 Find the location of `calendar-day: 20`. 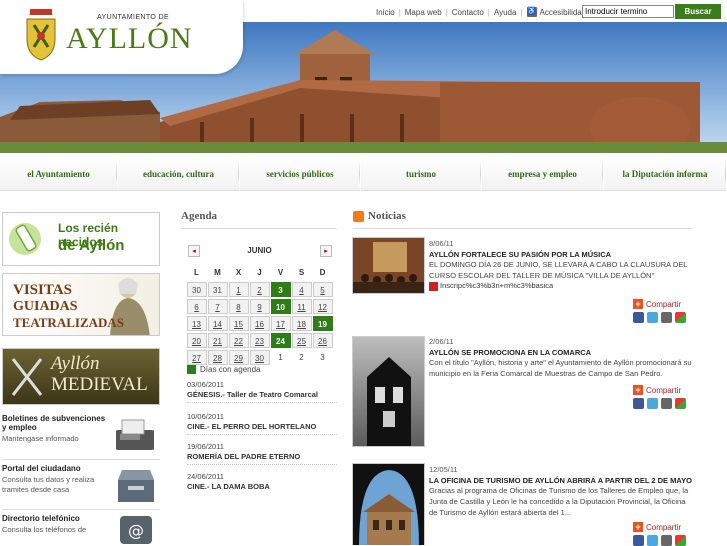

calendar-day: 20 is located at coordinates (196, 340).